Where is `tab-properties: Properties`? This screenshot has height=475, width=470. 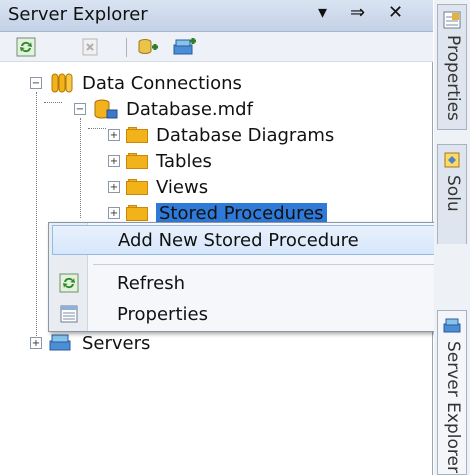 tab-properties: Properties is located at coordinates (452, 67).